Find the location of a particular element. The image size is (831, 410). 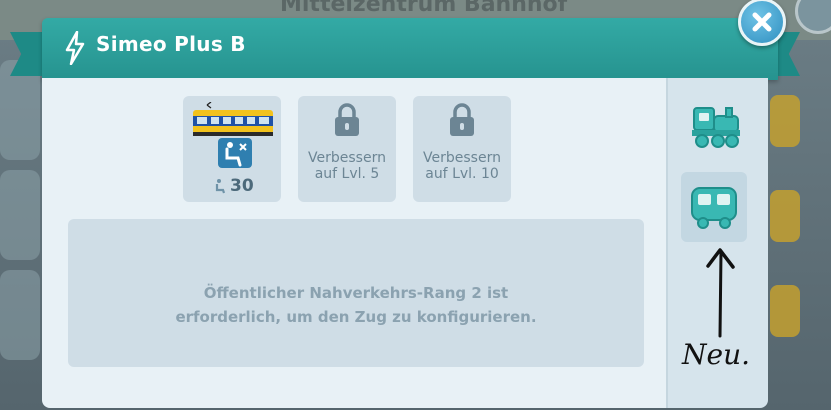

requirement-line1: Öffentlicher Nahverkehrs-Rang 2 ist is located at coordinates (356, 293).